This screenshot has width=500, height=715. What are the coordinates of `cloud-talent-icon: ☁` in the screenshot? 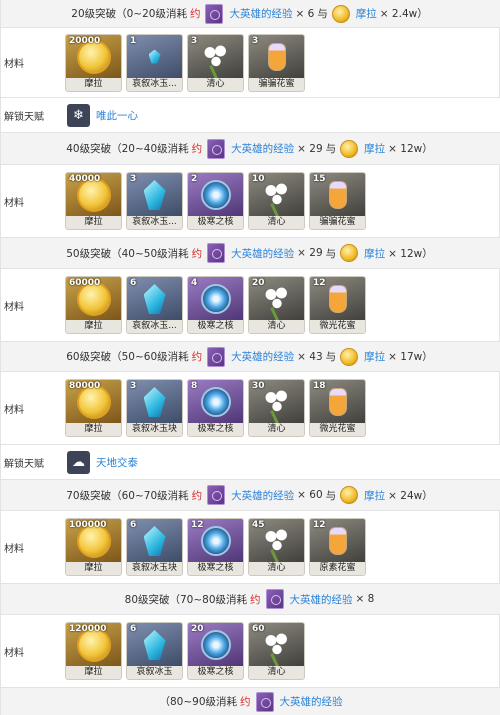 It's located at (78, 462).